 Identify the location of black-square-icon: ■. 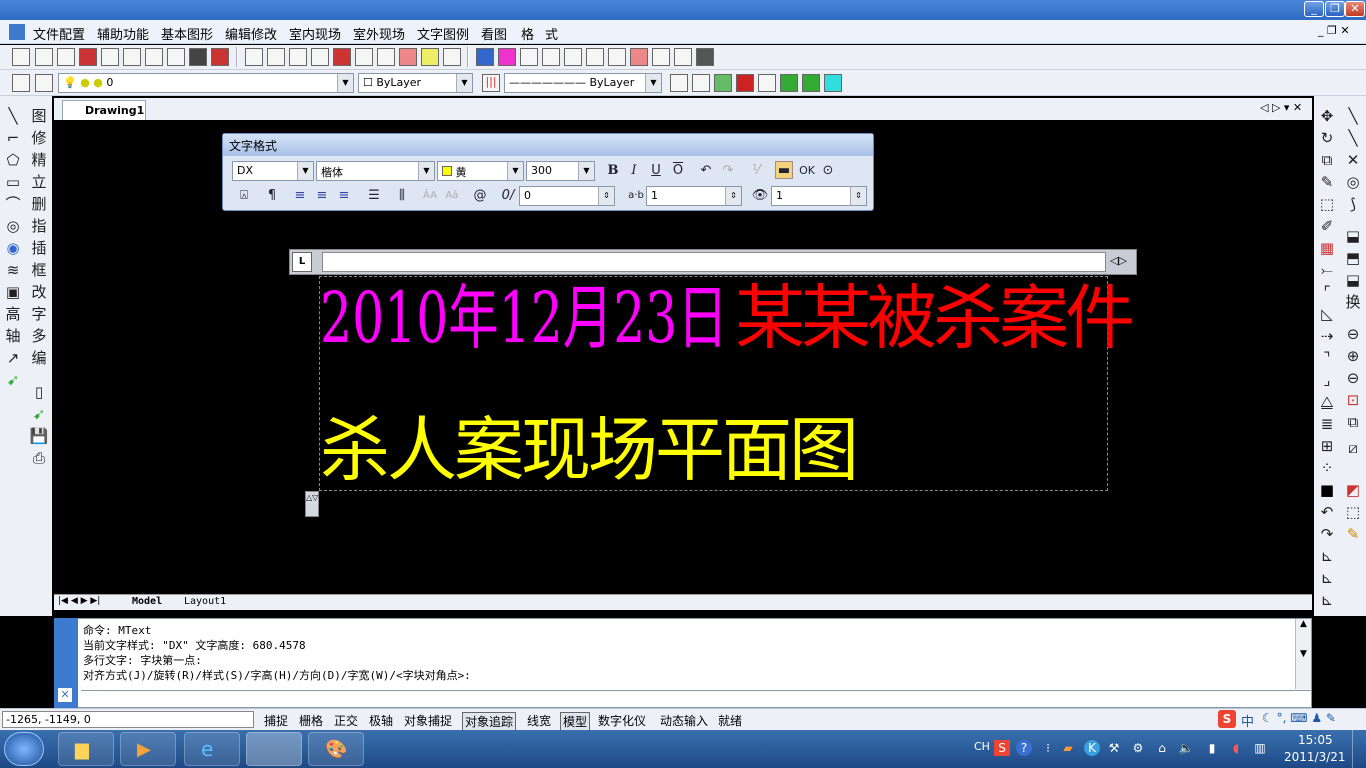
(1327, 490).